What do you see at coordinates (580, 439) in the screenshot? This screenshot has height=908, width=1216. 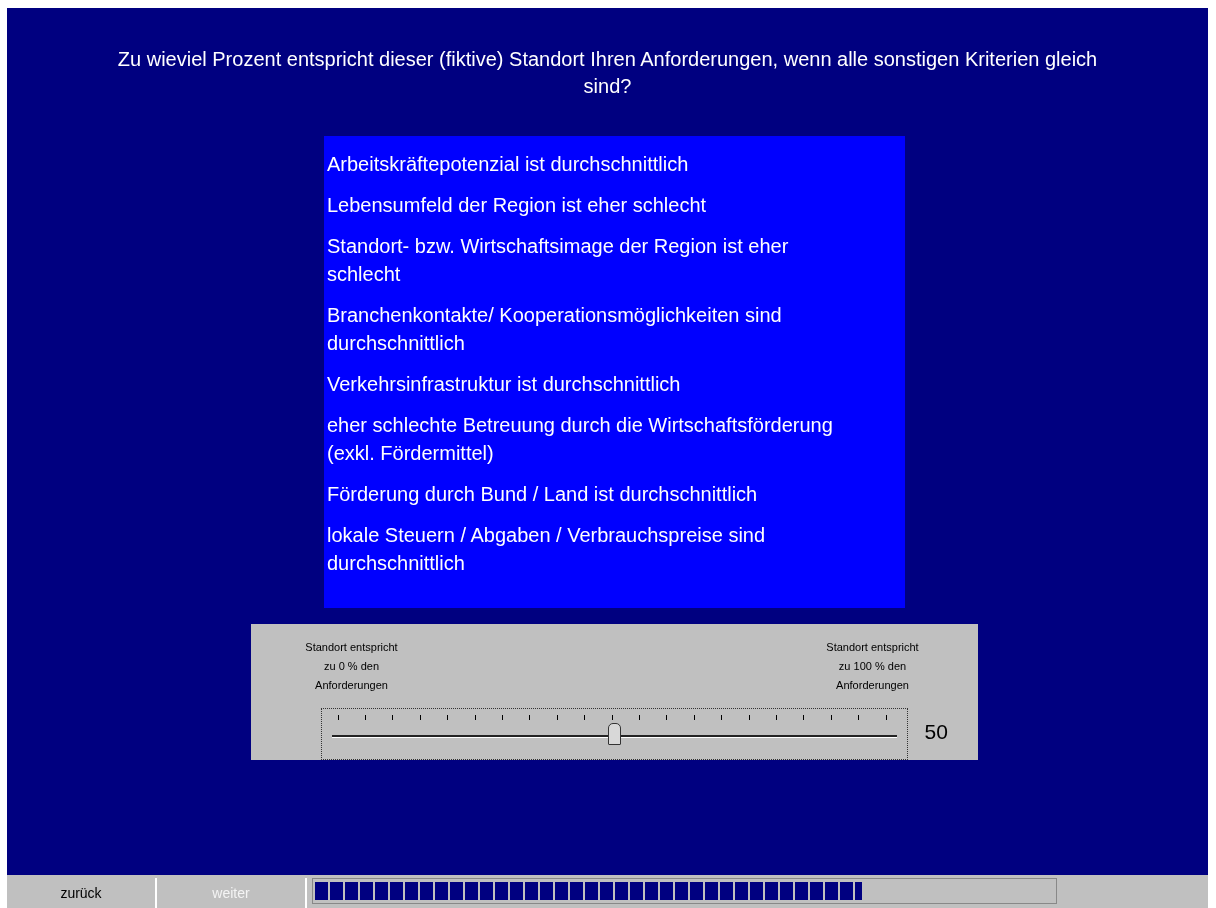 I see `criterion-text: eher schlechte Betreuung durch die Wirtschaftsförderung (exkl. Fördermittel)` at bounding box center [580, 439].